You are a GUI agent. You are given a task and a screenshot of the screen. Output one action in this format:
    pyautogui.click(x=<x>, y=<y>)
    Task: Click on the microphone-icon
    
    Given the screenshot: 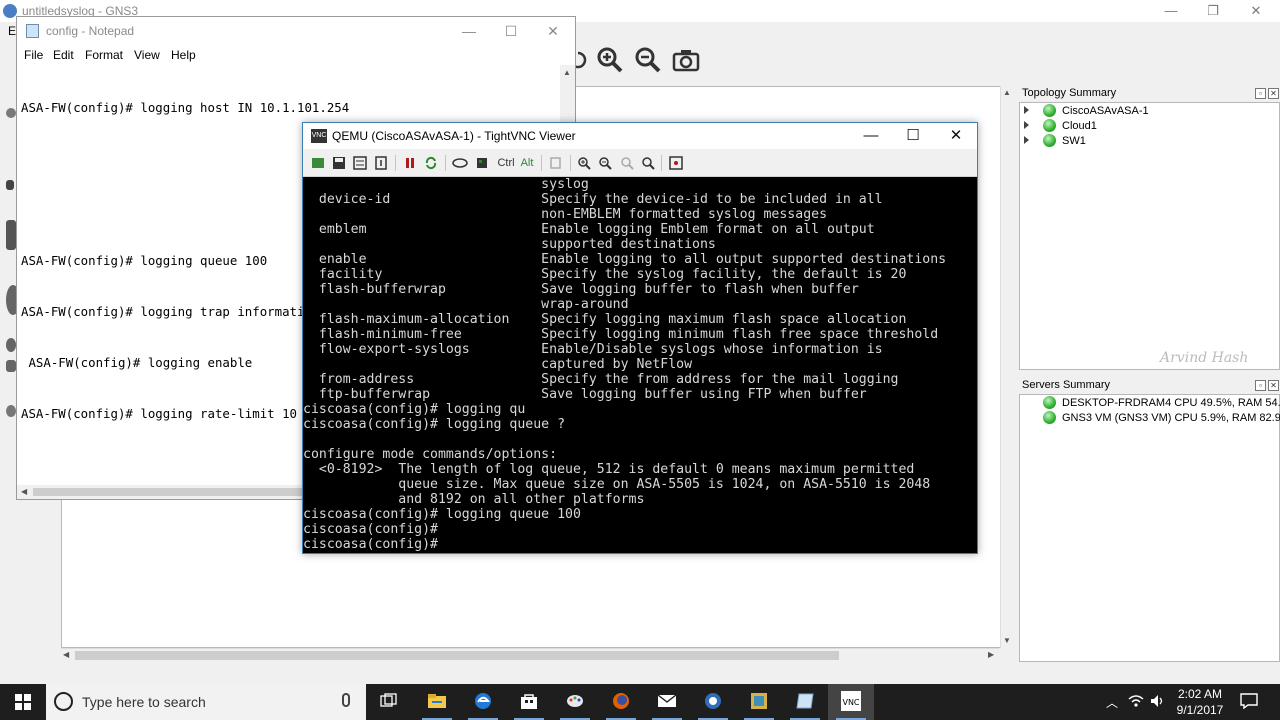 What is the action you would take?
    pyautogui.click(x=346, y=700)
    